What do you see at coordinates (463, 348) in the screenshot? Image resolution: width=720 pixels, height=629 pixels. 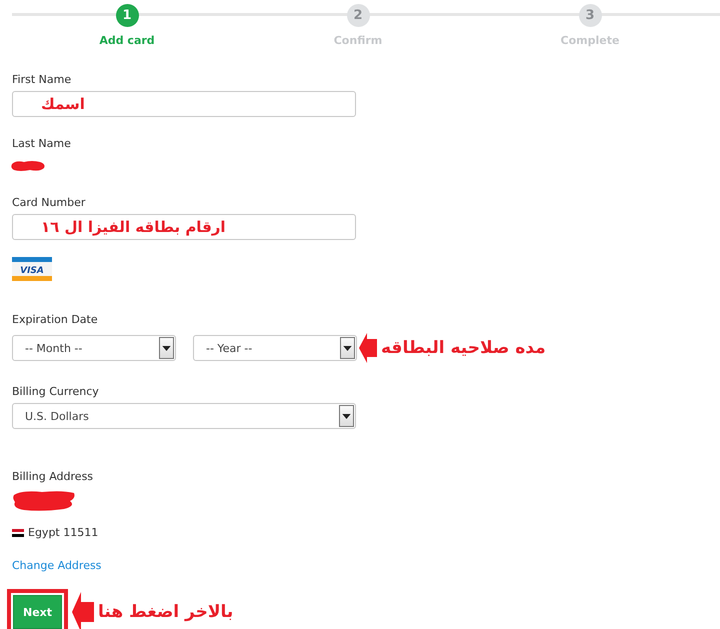 I see `annotation-text: مده صلاحيه البطاقه` at bounding box center [463, 348].